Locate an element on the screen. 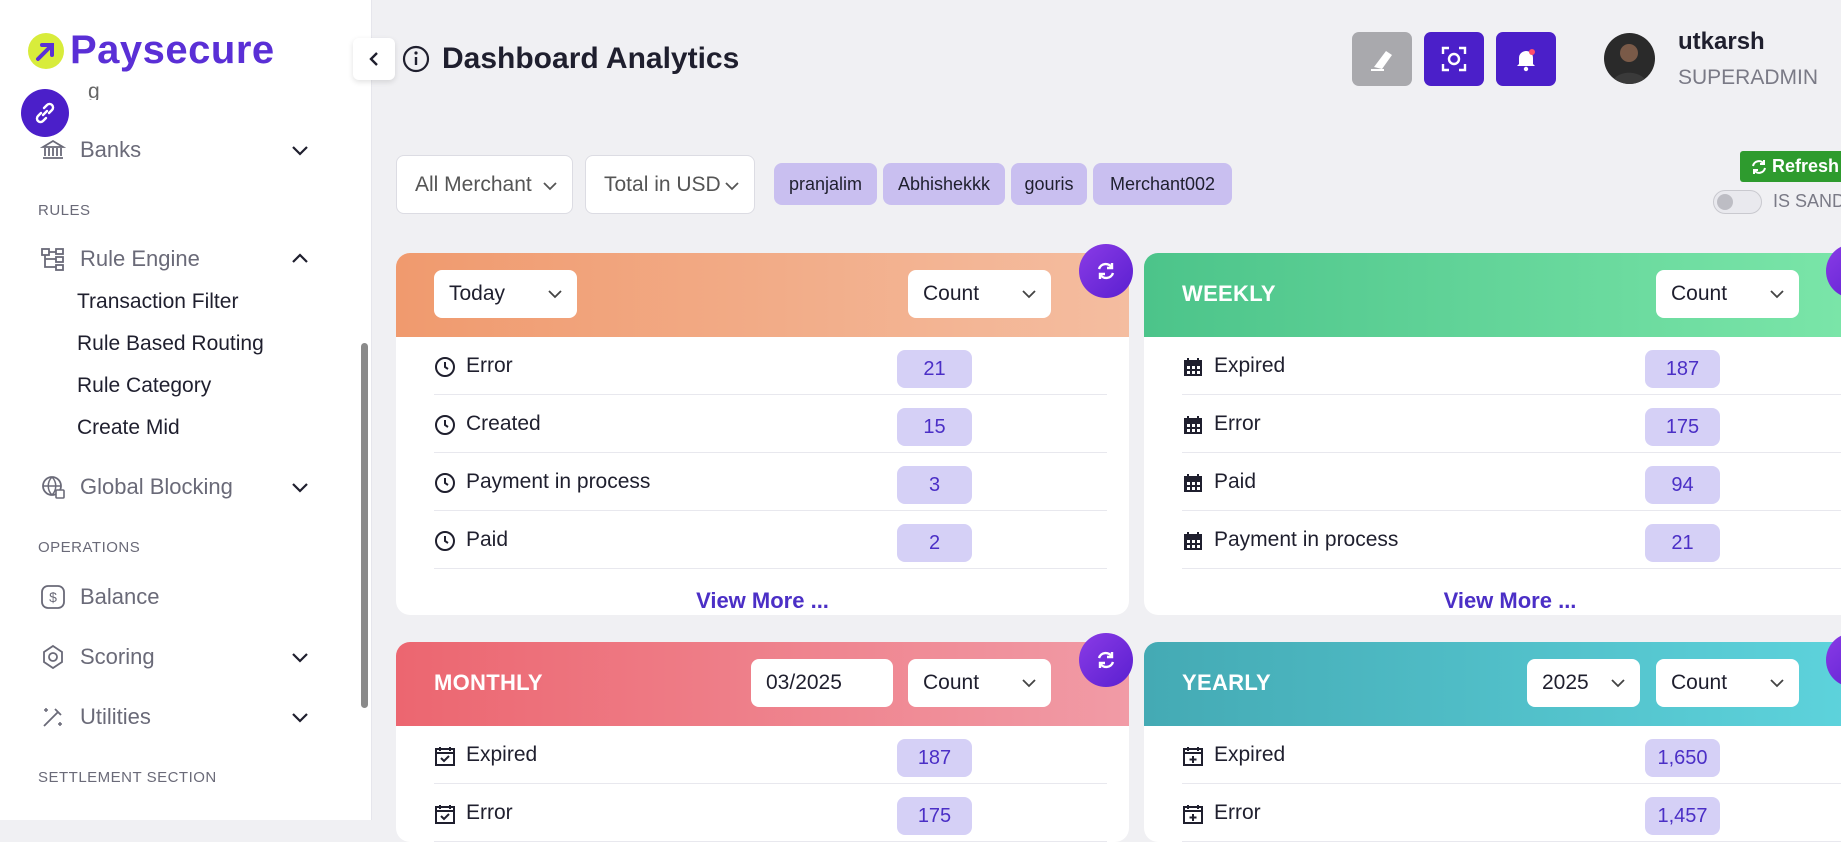 This screenshot has width=1841, height=842. sidebar-item-rule-engine: Rule Engine is located at coordinates (175, 259).